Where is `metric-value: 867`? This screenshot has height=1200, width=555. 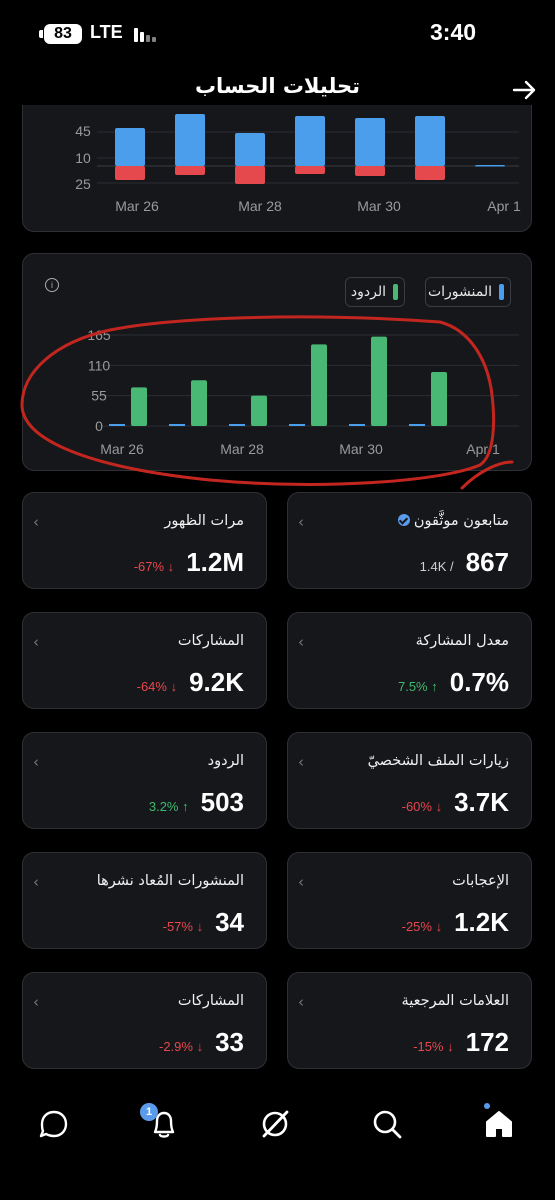 metric-value: 867 is located at coordinates (487, 562).